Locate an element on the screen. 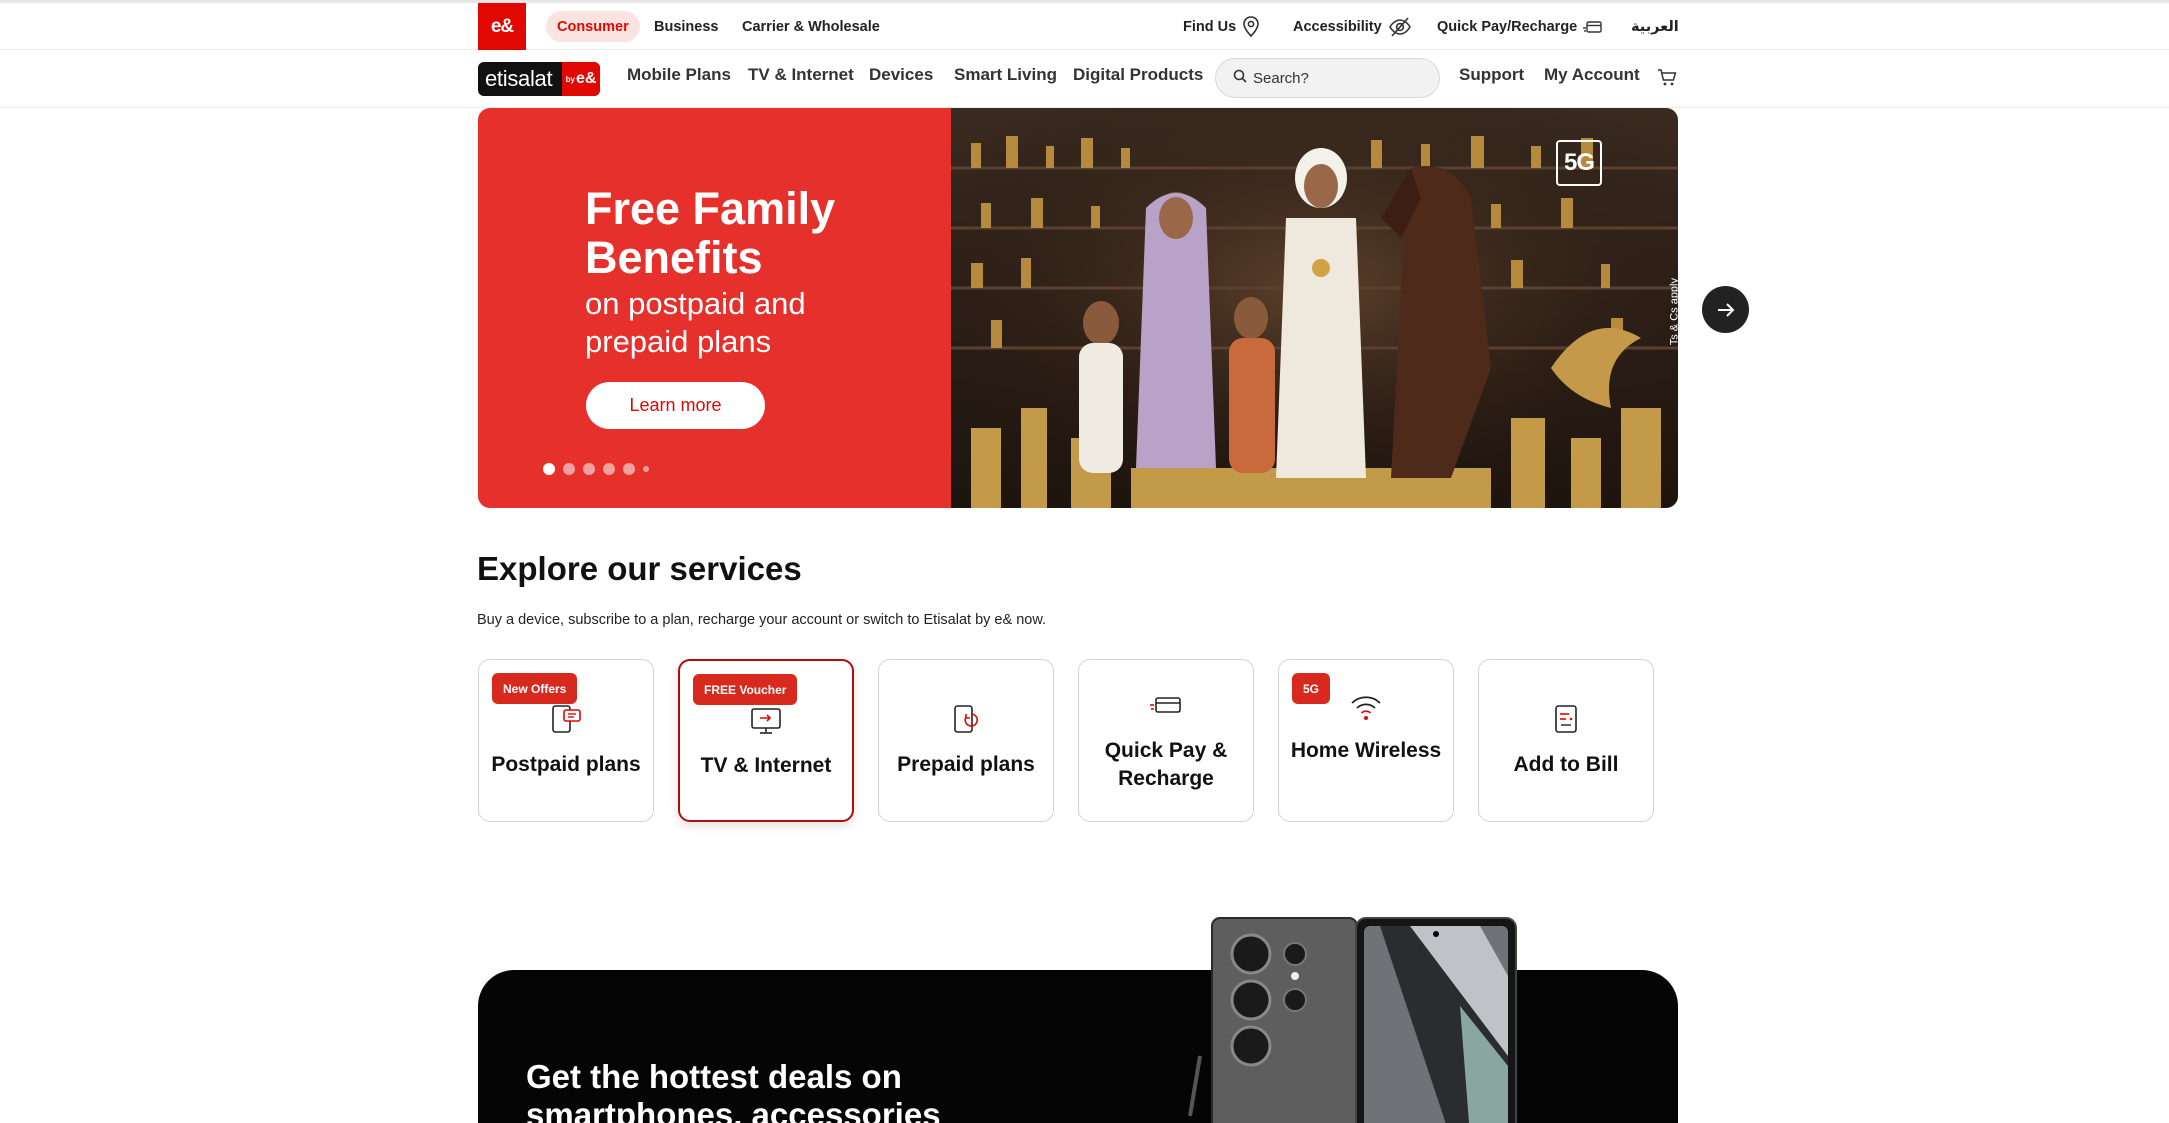 This screenshot has height=1123, width=2169. service-card-home-wireless: 5G Home Wireless is located at coordinates (1366, 740).